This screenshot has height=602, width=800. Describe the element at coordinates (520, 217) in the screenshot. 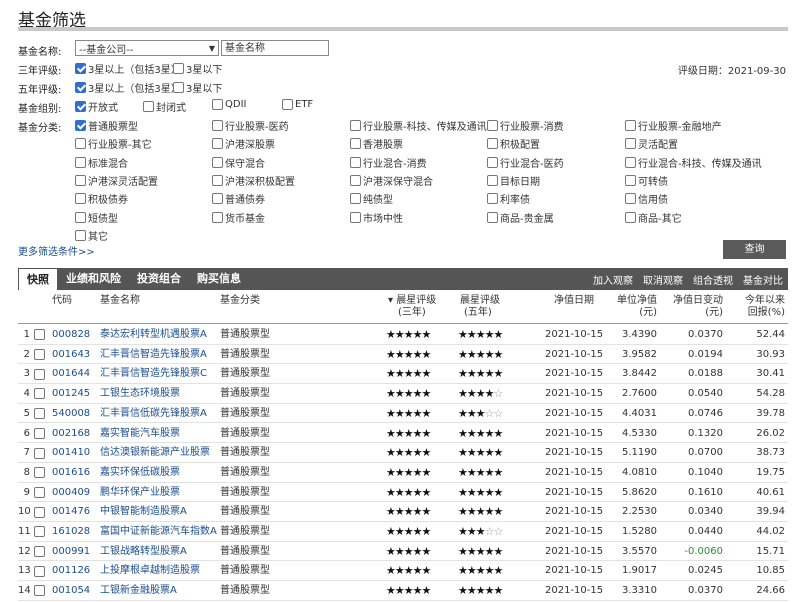

I see `category-option: 商品-贵金属` at that location.